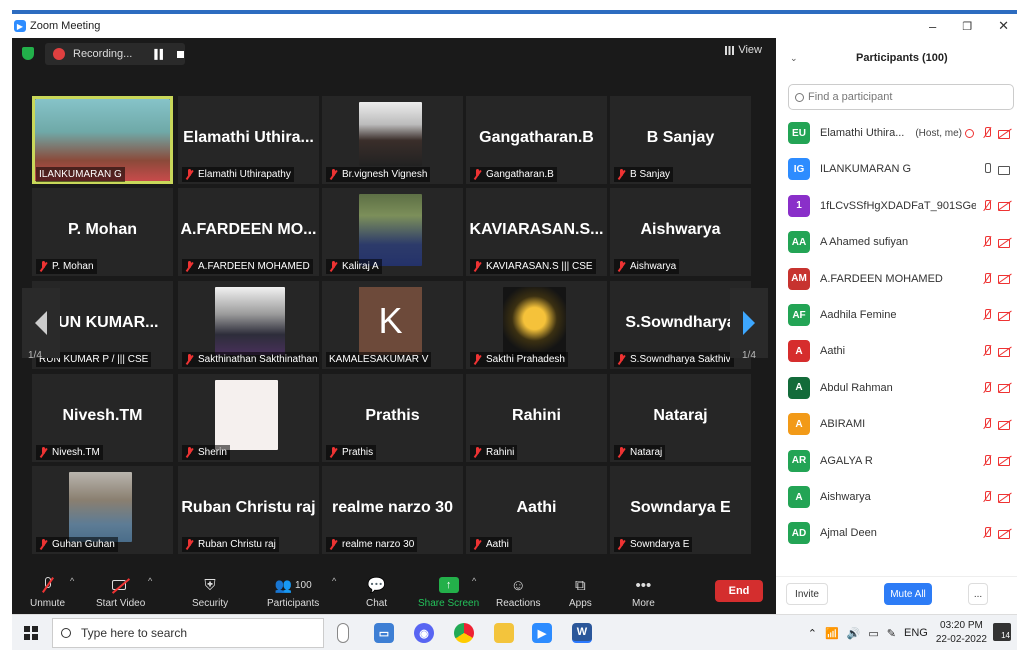 Image resolution: width=1017 pixels, height=650 pixels. Describe the element at coordinates (102, 232) in the screenshot. I see `video-tile: P. Mohan P. Mohan` at that location.